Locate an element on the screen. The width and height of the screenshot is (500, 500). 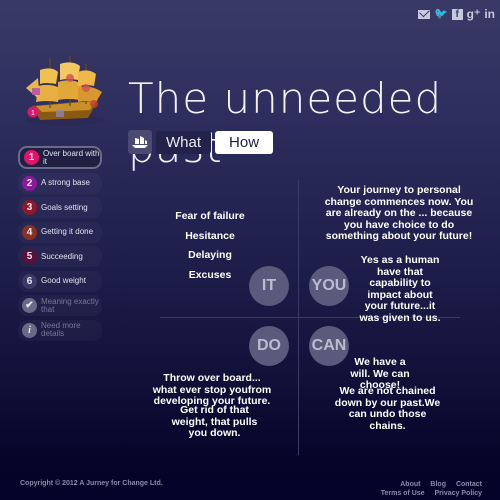
ship-icon is located at coordinates (140, 142).